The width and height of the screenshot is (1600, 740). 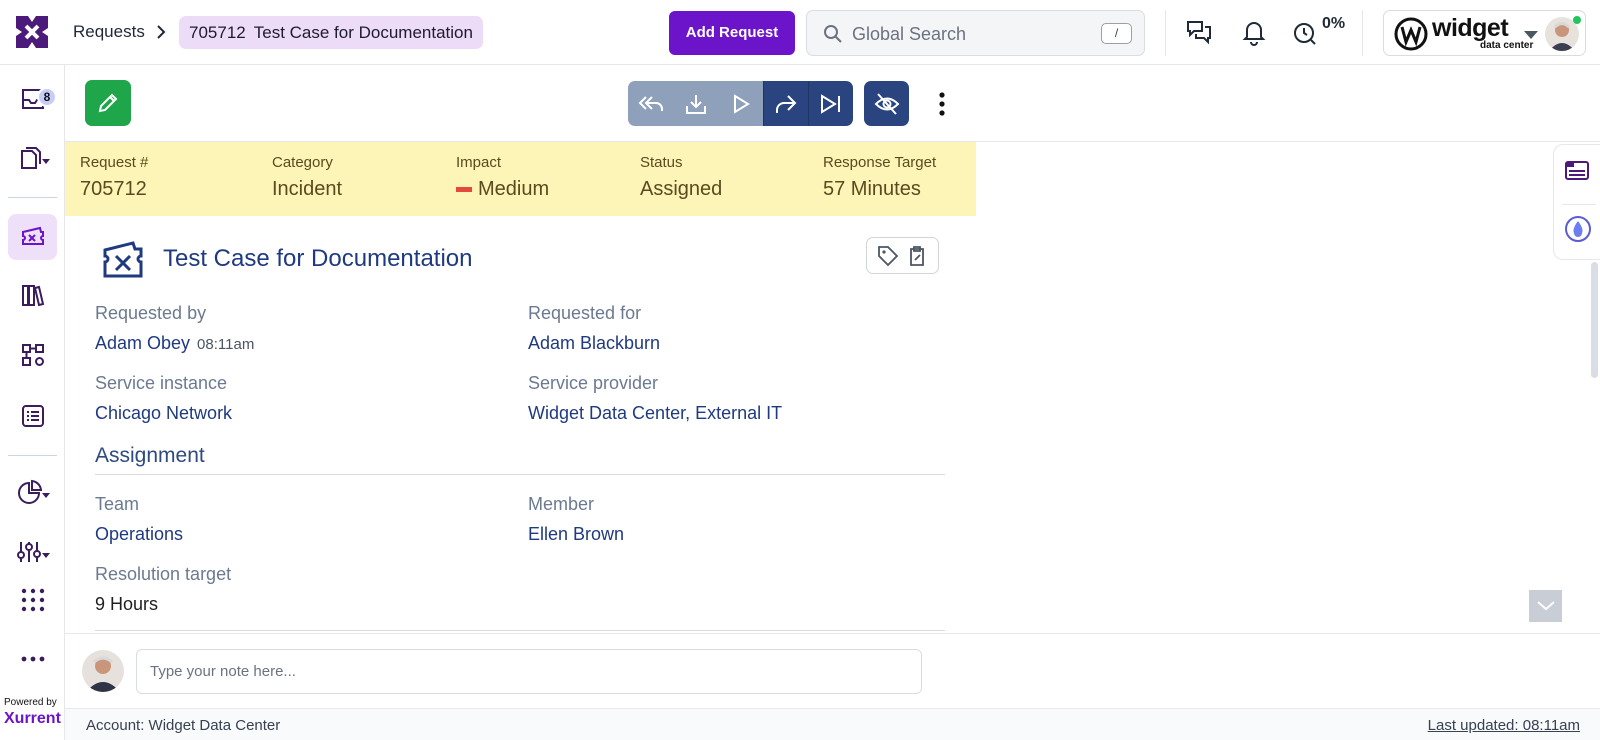 I want to click on list-icon, so click(x=32, y=416).